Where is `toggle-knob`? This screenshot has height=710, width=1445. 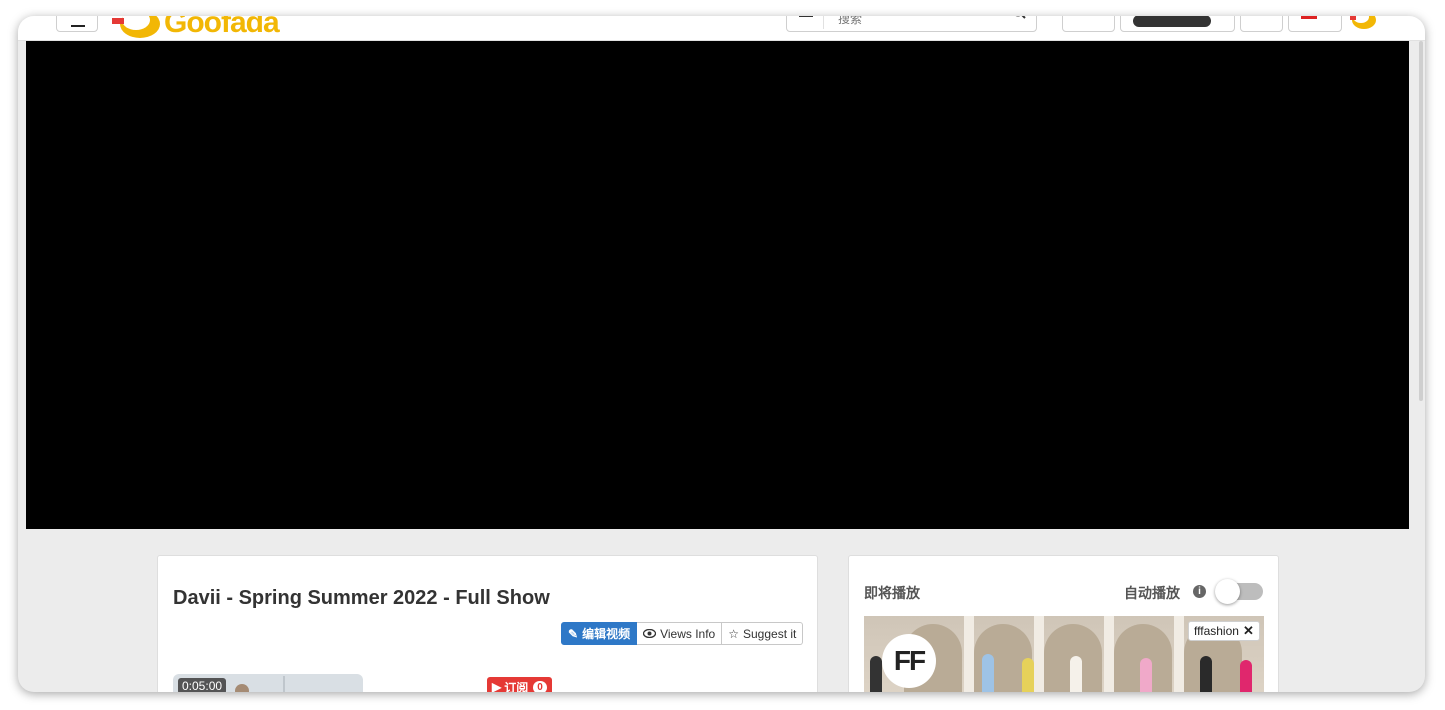 toggle-knob is located at coordinates (1227, 591).